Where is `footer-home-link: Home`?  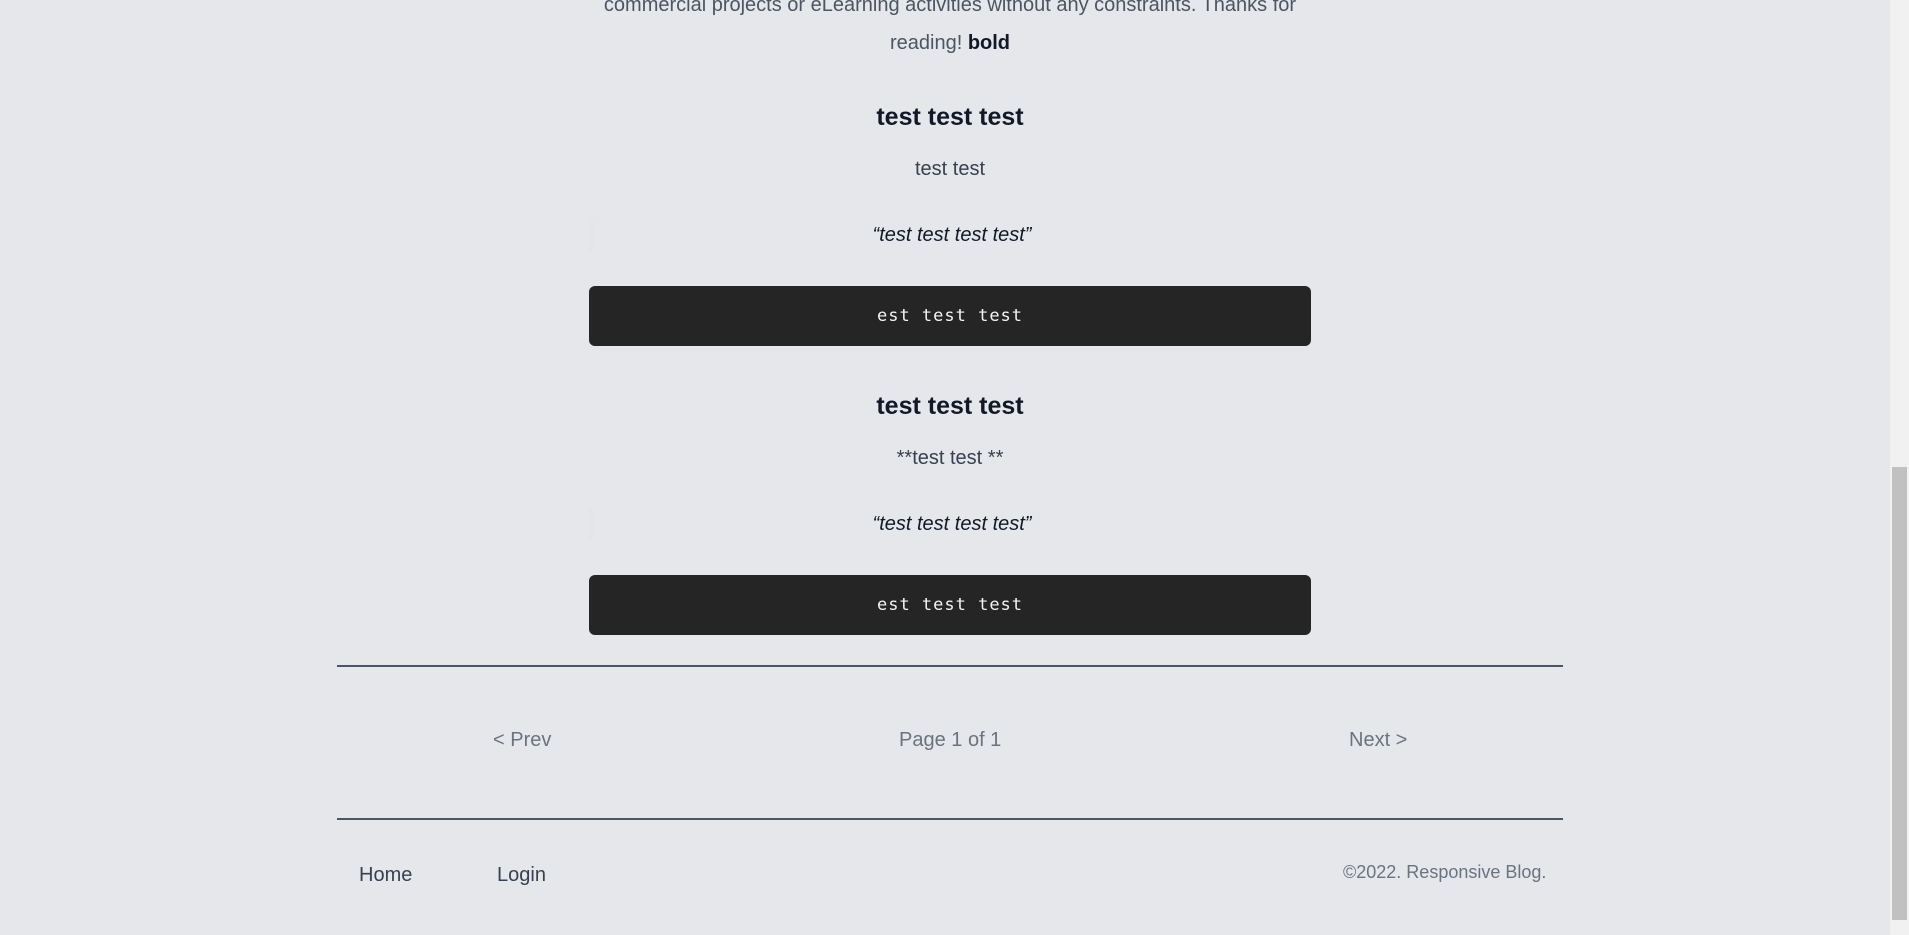
footer-home-link: Home is located at coordinates (385, 875).